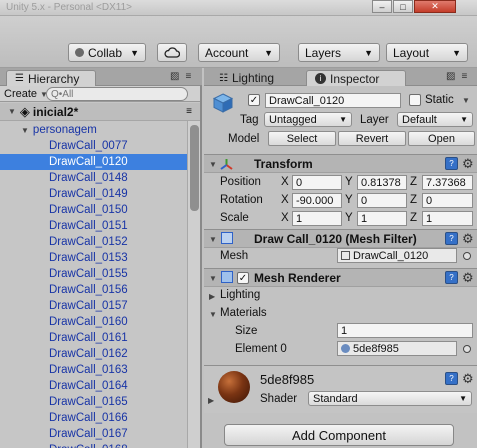 Image resolution: width=477 pixels, height=448 pixels. What do you see at coordinates (405, 330) in the screenshot?
I see `size-field: 1` at bounding box center [405, 330].